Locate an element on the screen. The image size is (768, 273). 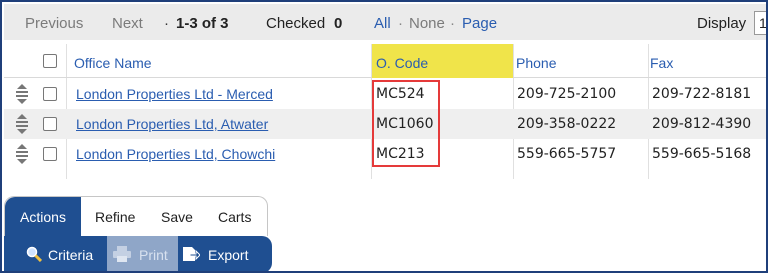
code-highlight-box is located at coordinates (406, 123).